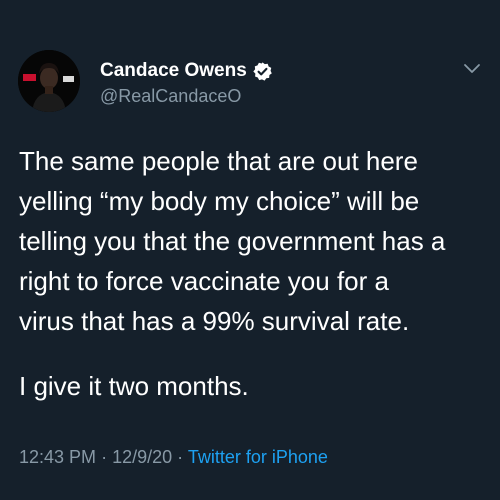  I want to click on verified-badge-icon, so click(262, 71).